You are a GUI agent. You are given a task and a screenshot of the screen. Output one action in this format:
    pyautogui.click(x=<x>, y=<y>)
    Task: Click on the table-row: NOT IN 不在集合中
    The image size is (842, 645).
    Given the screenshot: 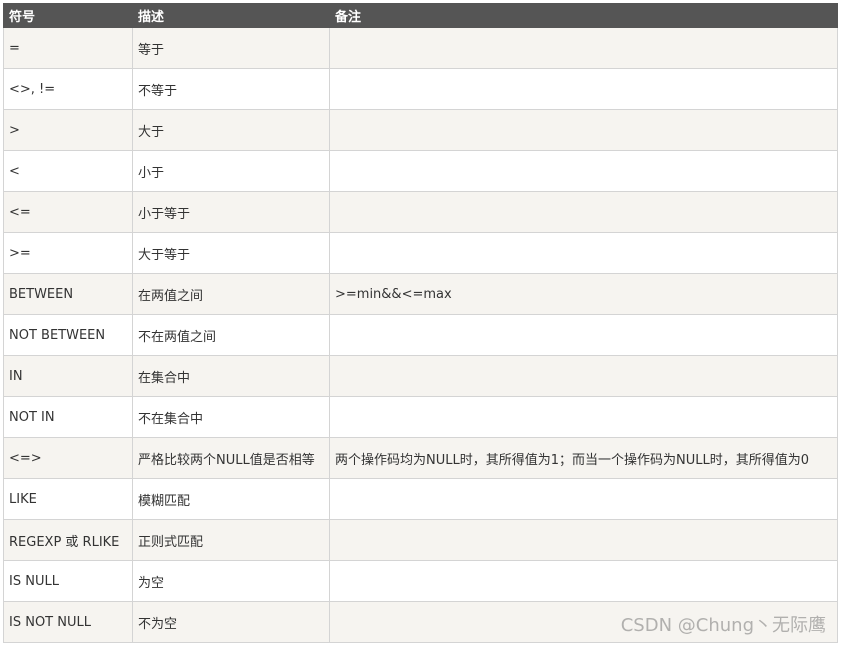 What is the action you would take?
    pyautogui.click(x=420, y=417)
    